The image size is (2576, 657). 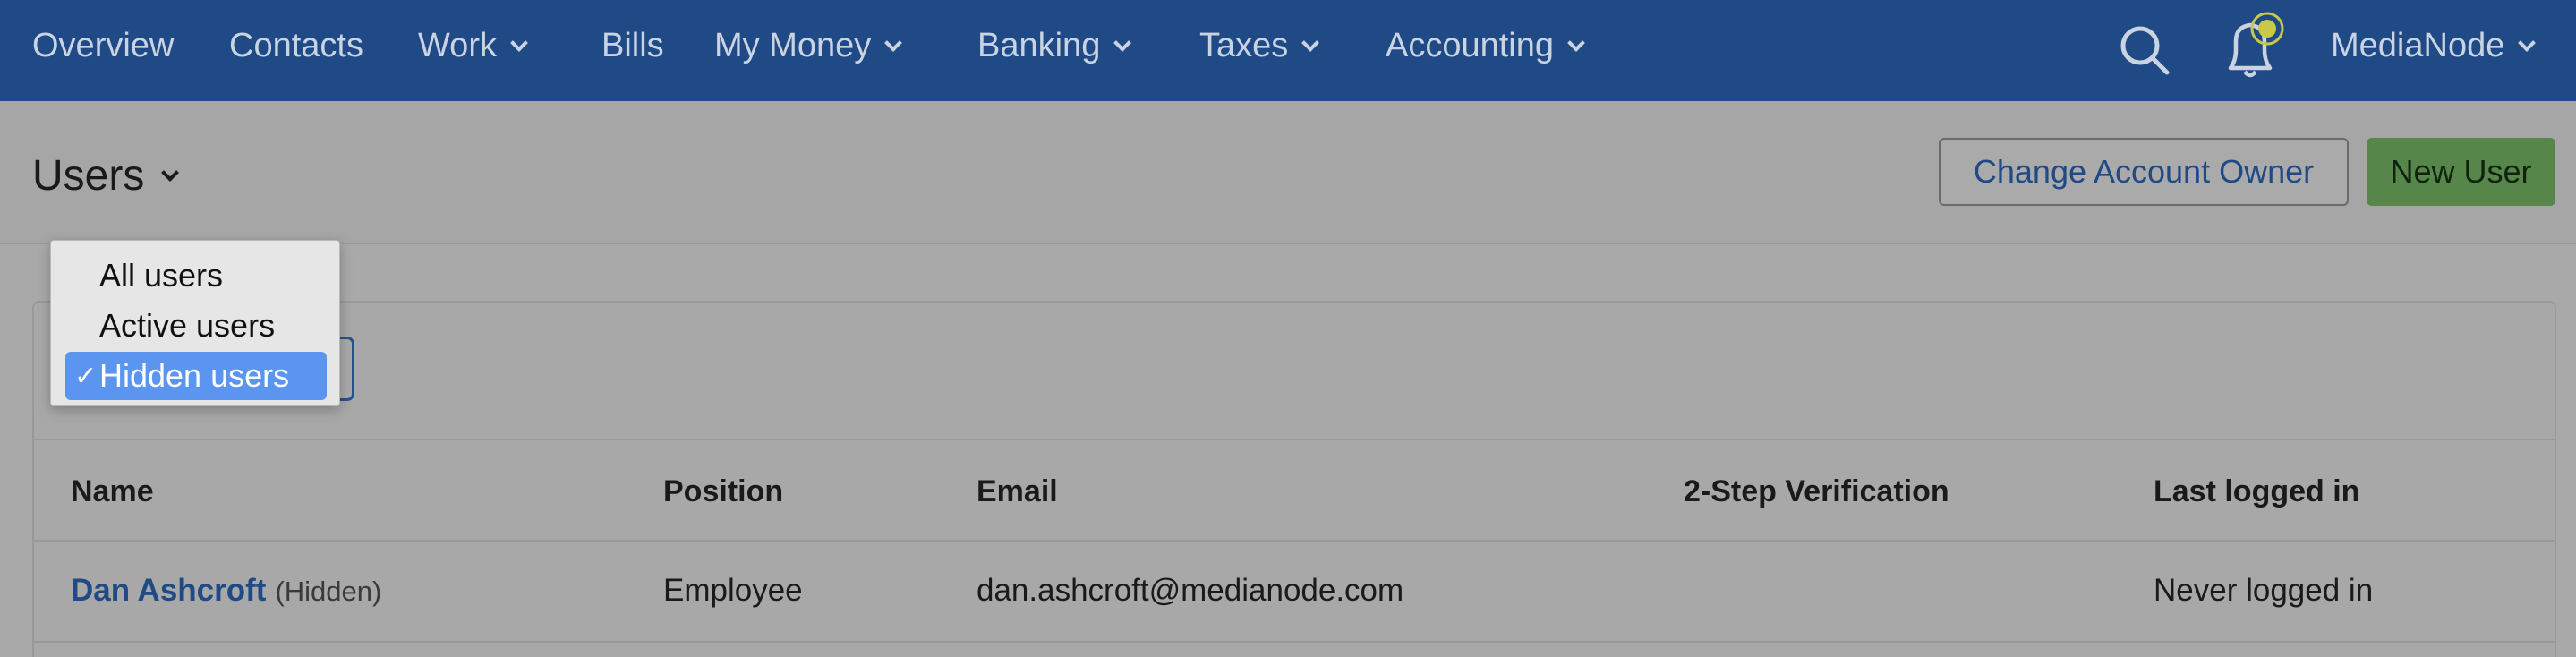 I want to click on filter-option-label: Hidden users, so click(x=194, y=375).